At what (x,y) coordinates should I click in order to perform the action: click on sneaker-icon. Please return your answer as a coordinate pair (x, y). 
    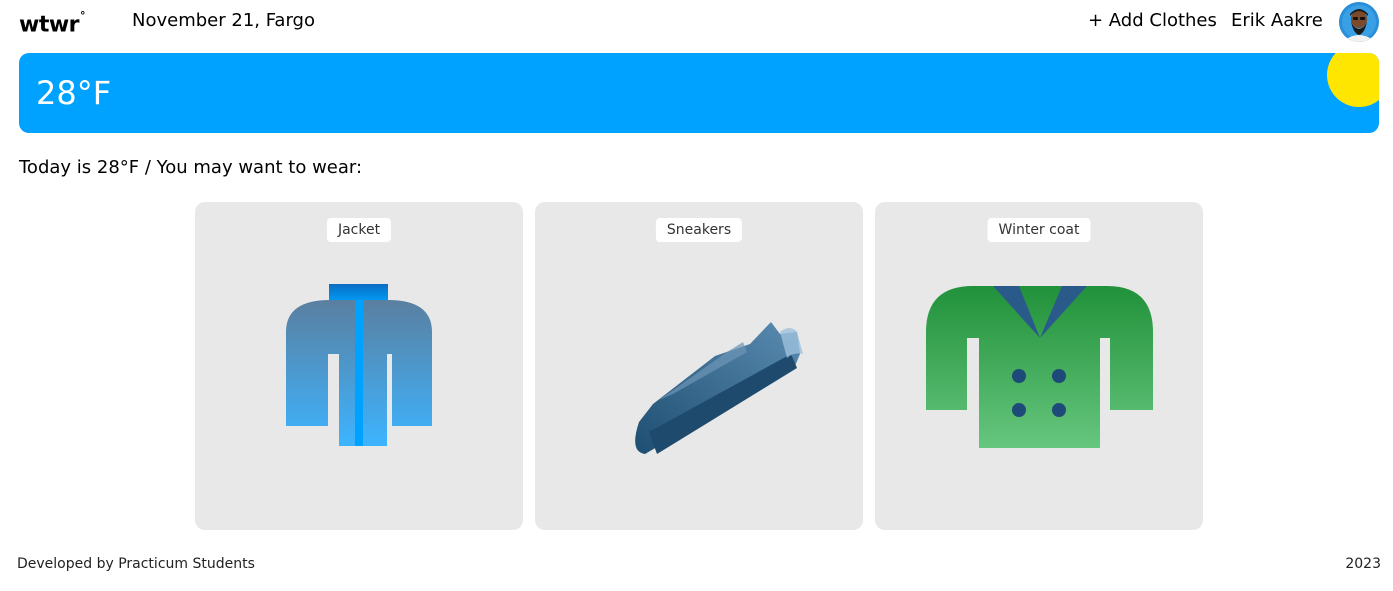
    Looking at the image, I should click on (719, 388).